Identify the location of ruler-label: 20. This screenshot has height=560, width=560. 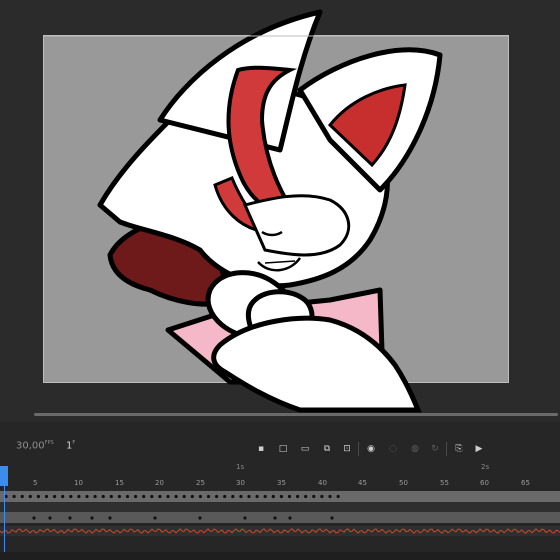
(159, 483).